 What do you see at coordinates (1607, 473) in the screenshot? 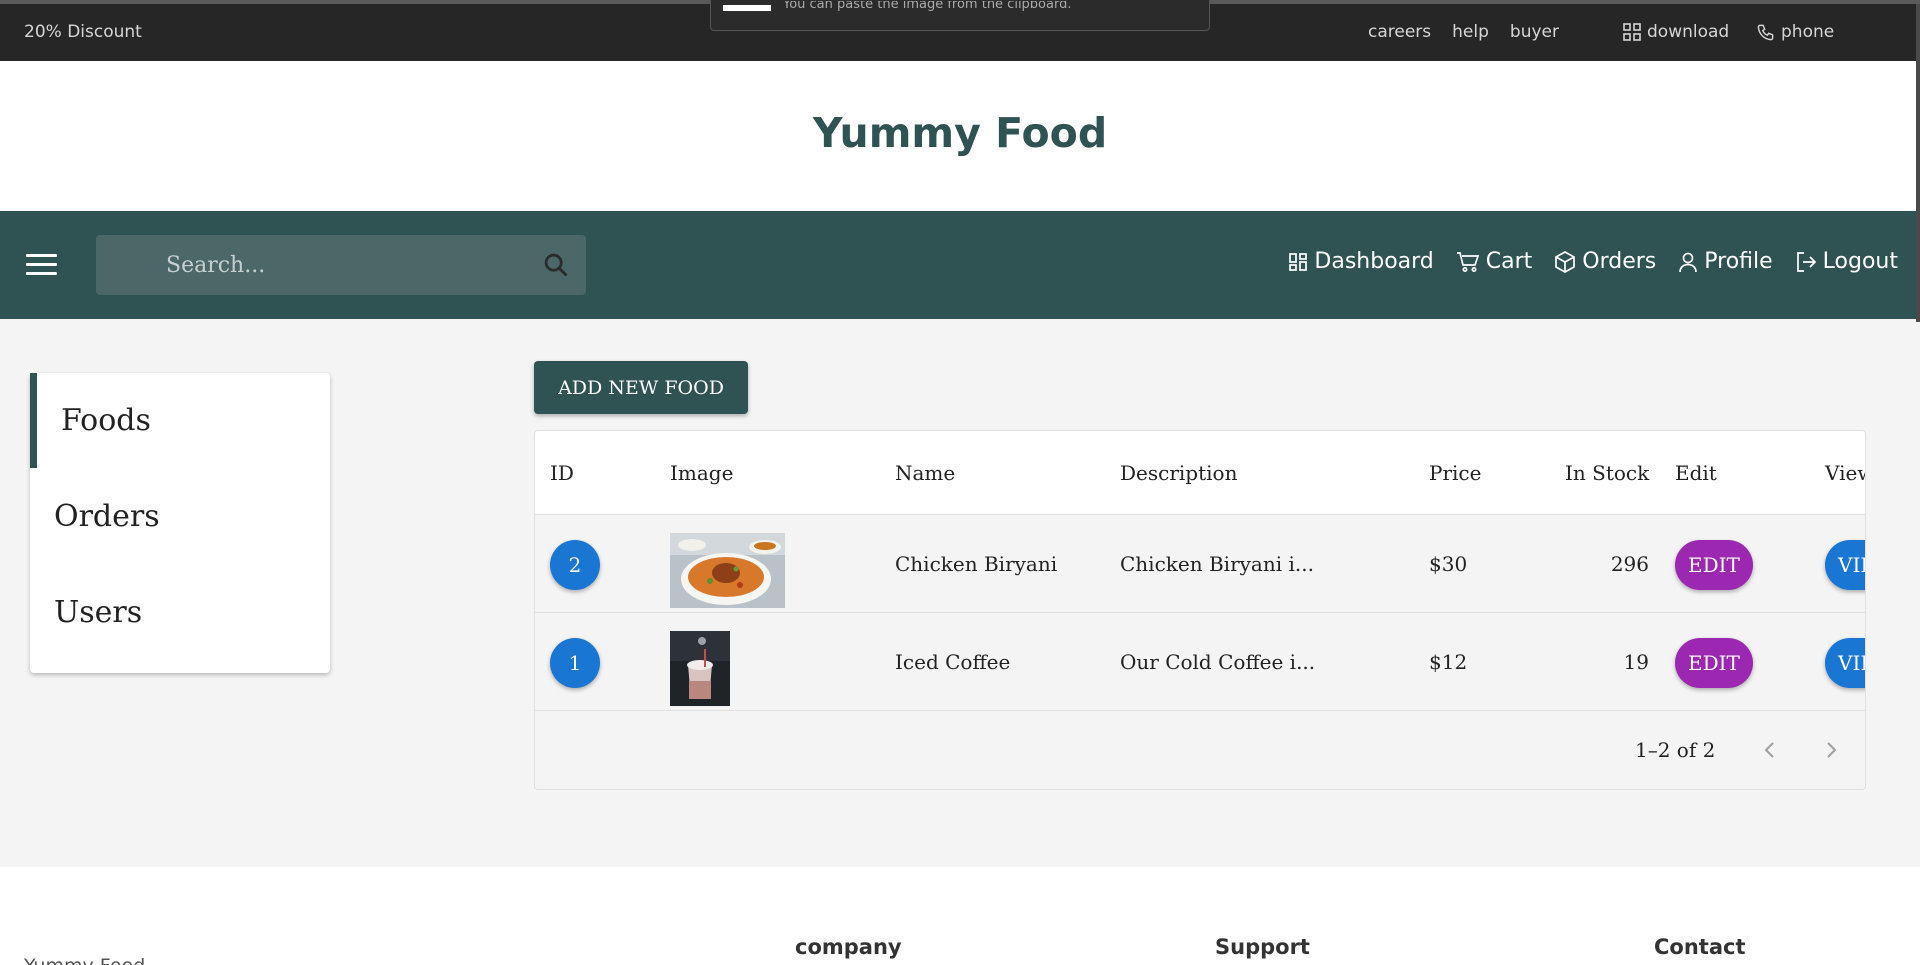
I see `col-in-stock: In Stock` at bounding box center [1607, 473].